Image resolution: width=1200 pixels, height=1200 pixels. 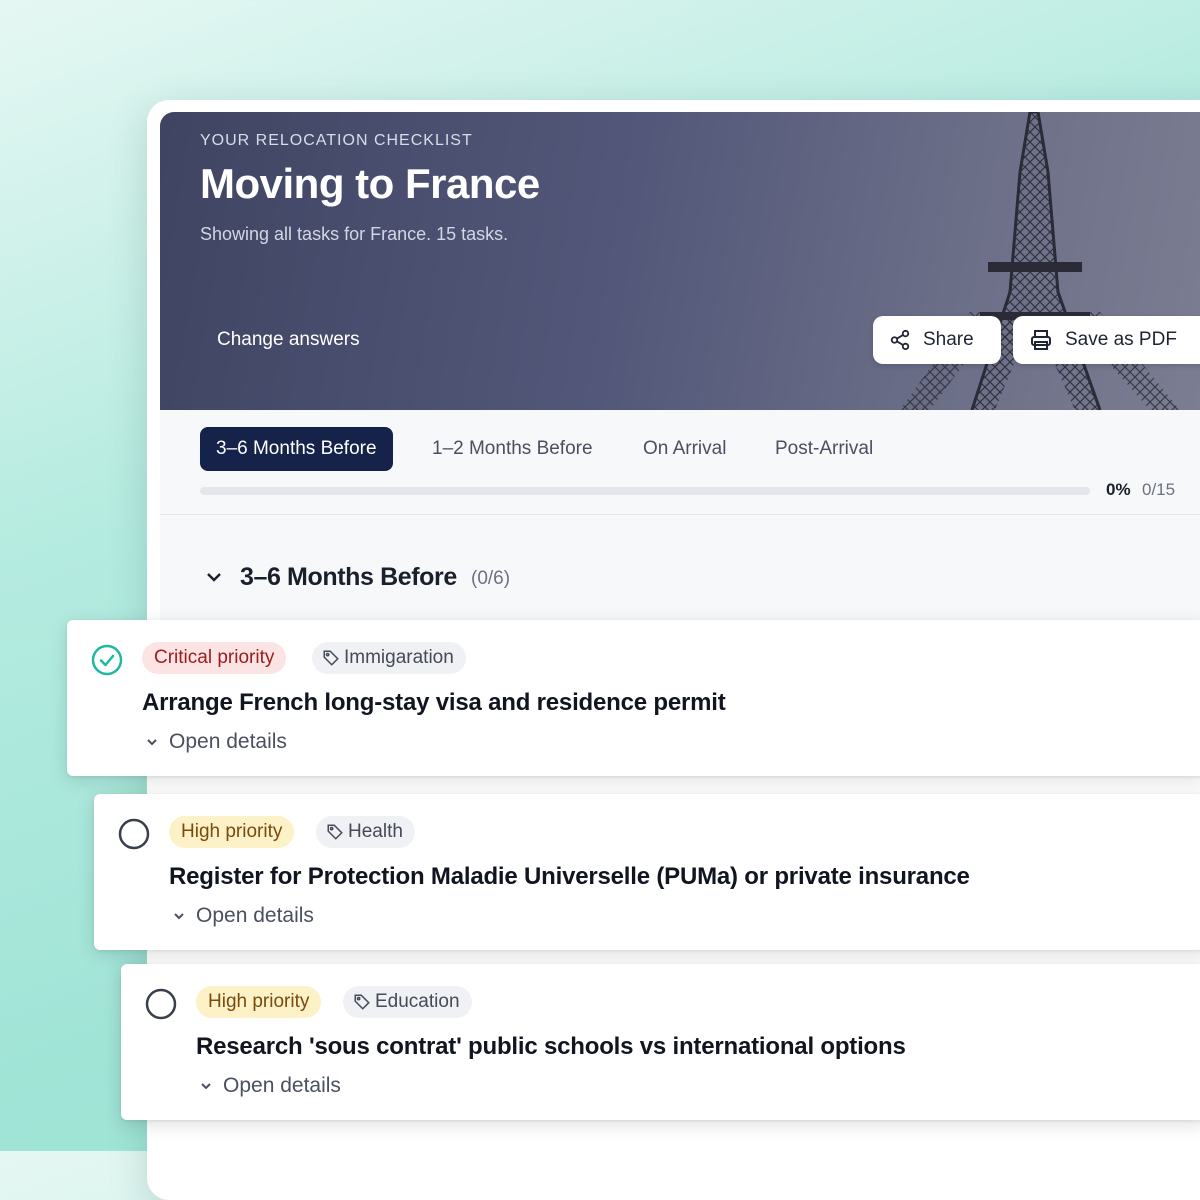 What do you see at coordinates (107, 660) in the screenshot?
I see `check-circle-icon` at bounding box center [107, 660].